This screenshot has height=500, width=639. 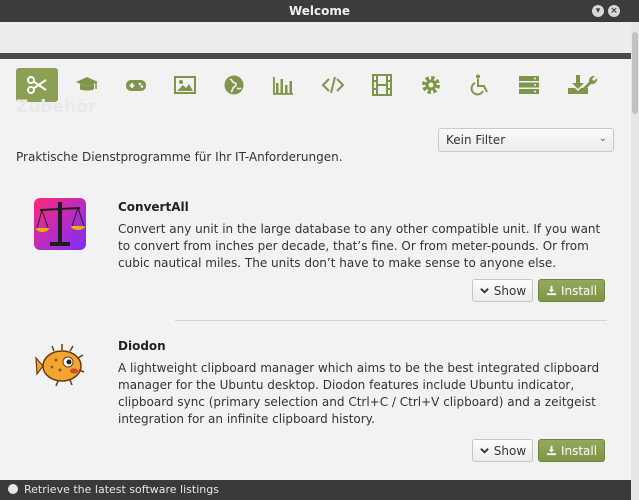 What do you see at coordinates (13, 489) in the screenshot?
I see `info-icon` at bounding box center [13, 489].